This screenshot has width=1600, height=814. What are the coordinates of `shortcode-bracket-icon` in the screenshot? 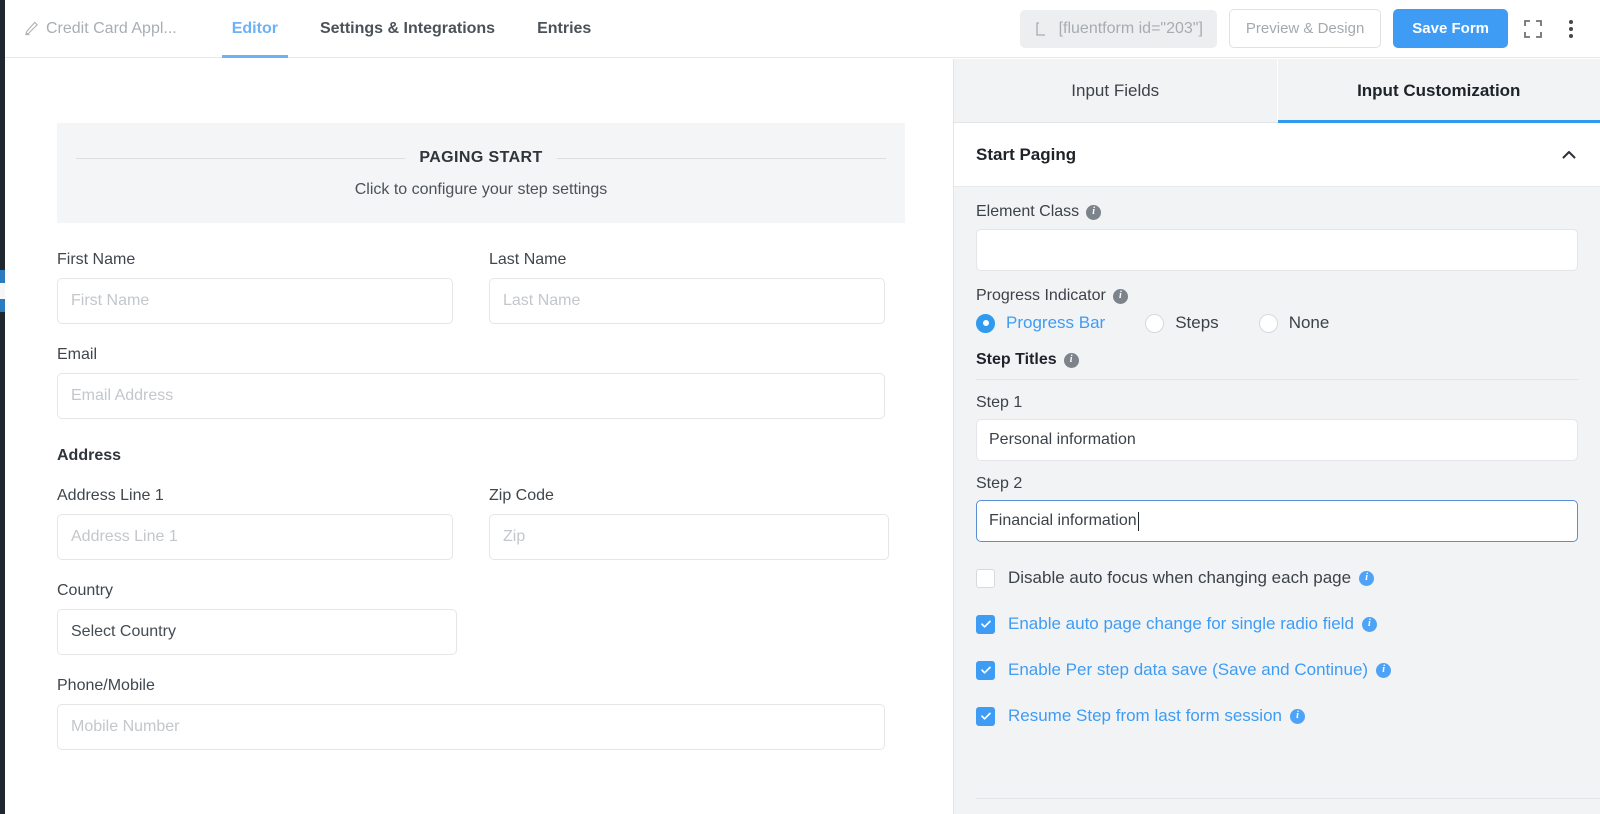 It's located at (1040, 28).